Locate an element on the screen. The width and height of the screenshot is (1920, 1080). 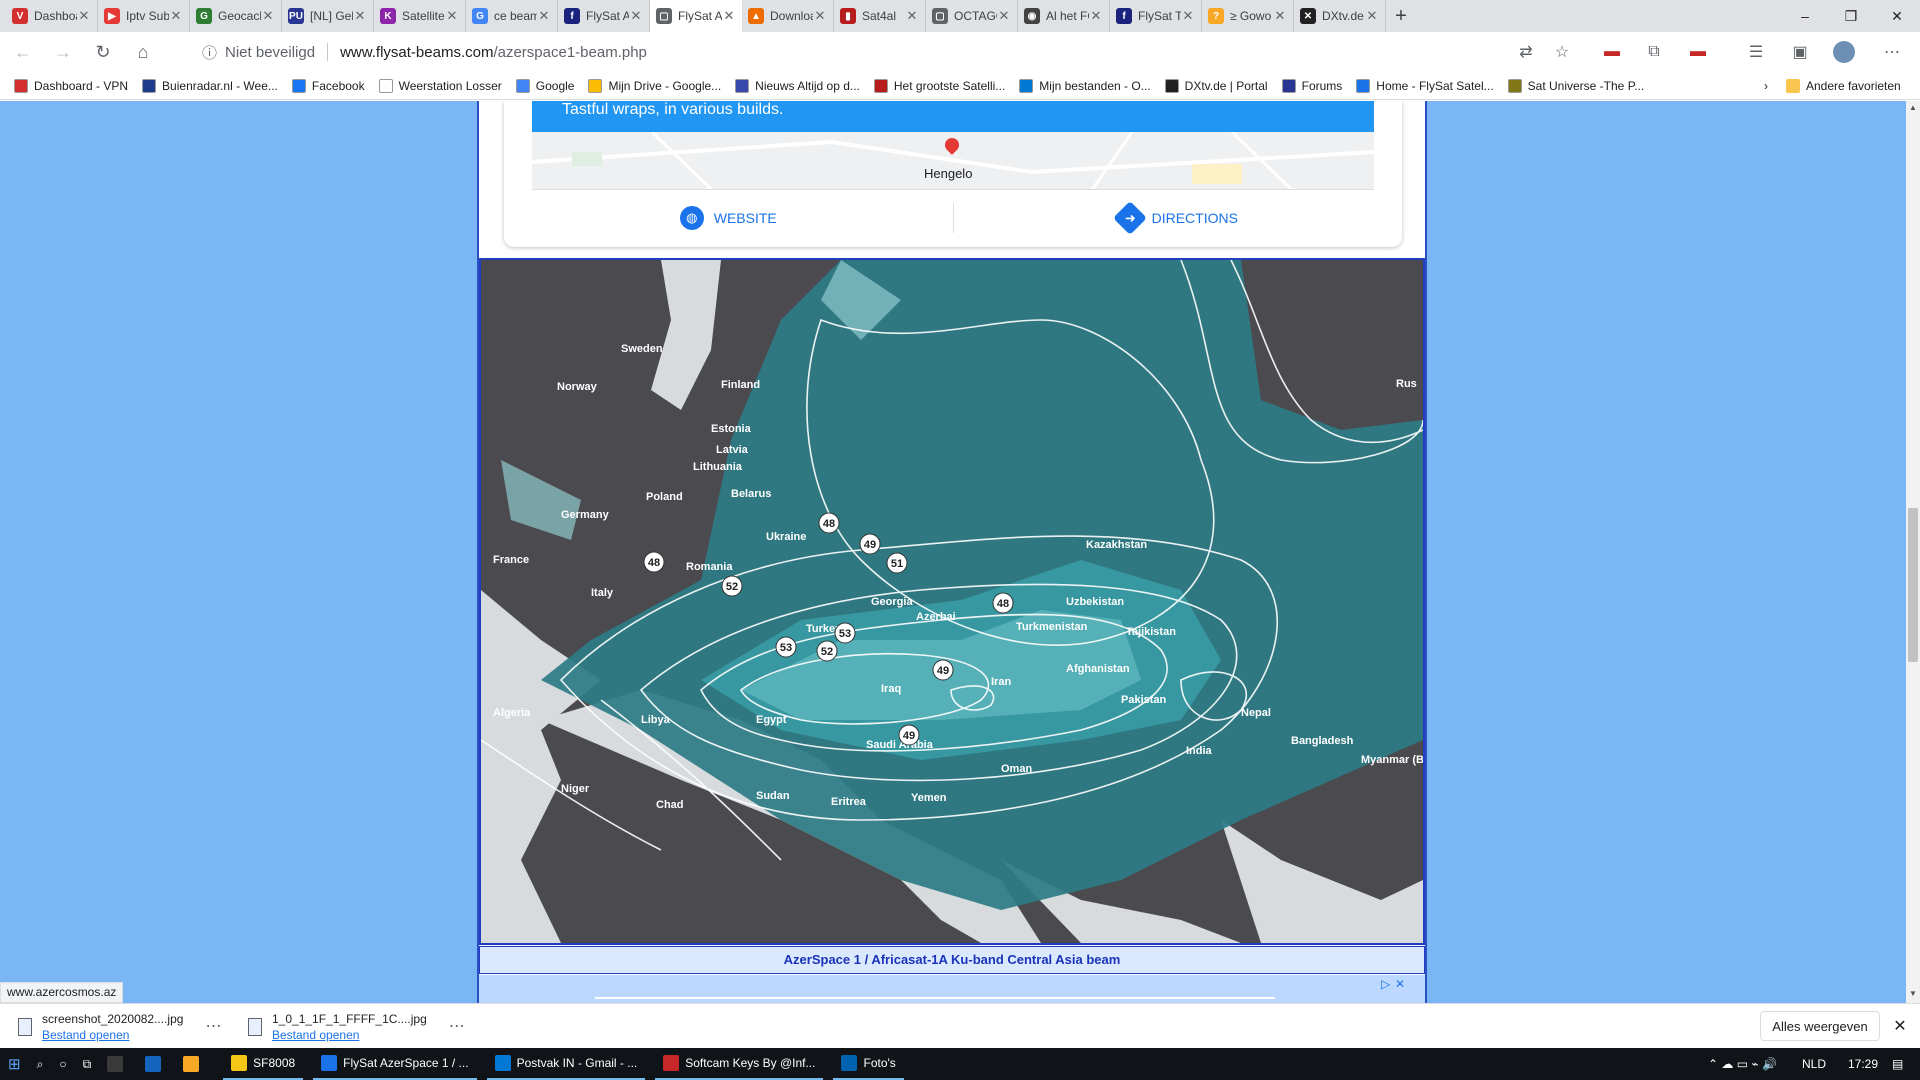
bookmarks-overflow-chevron-icon: › is located at coordinates (1766, 86).